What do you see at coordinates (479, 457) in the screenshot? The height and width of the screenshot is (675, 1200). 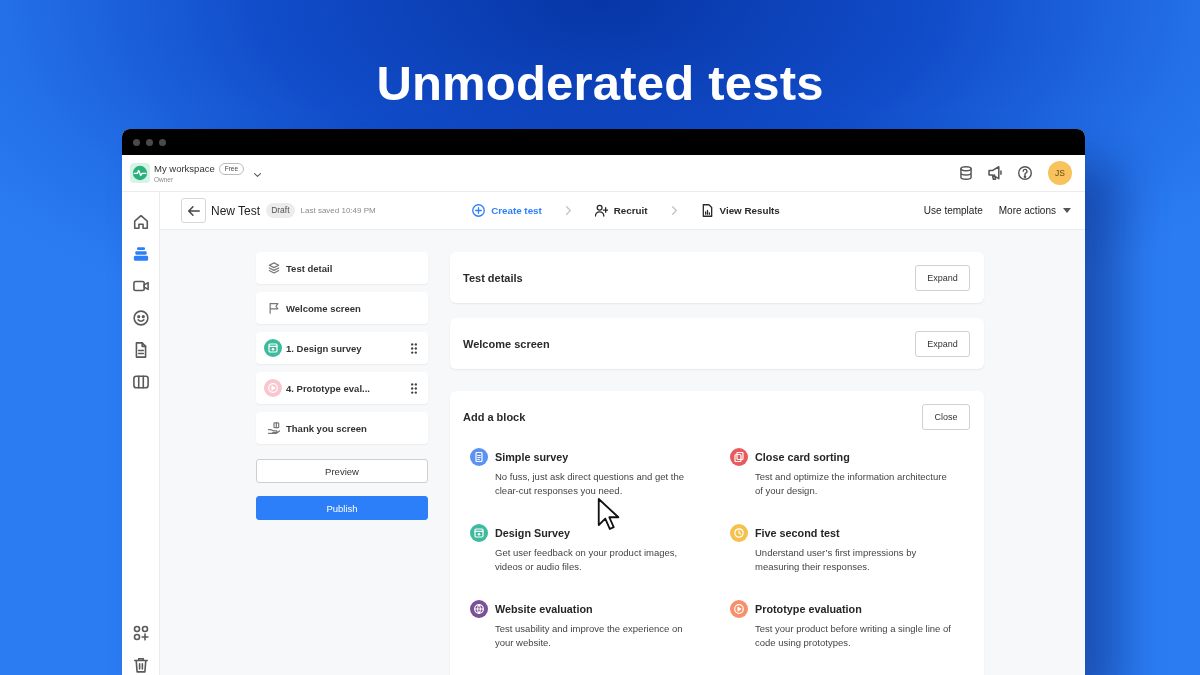 I see `document-icon` at bounding box center [479, 457].